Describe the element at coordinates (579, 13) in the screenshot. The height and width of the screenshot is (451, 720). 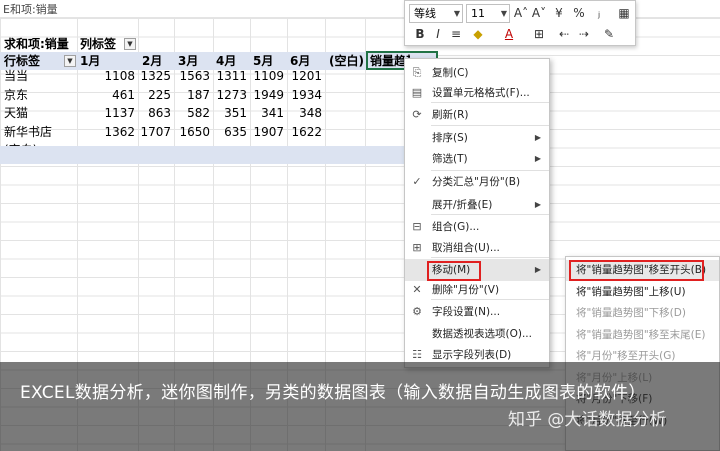
I see `percent-icon: %` at that location.